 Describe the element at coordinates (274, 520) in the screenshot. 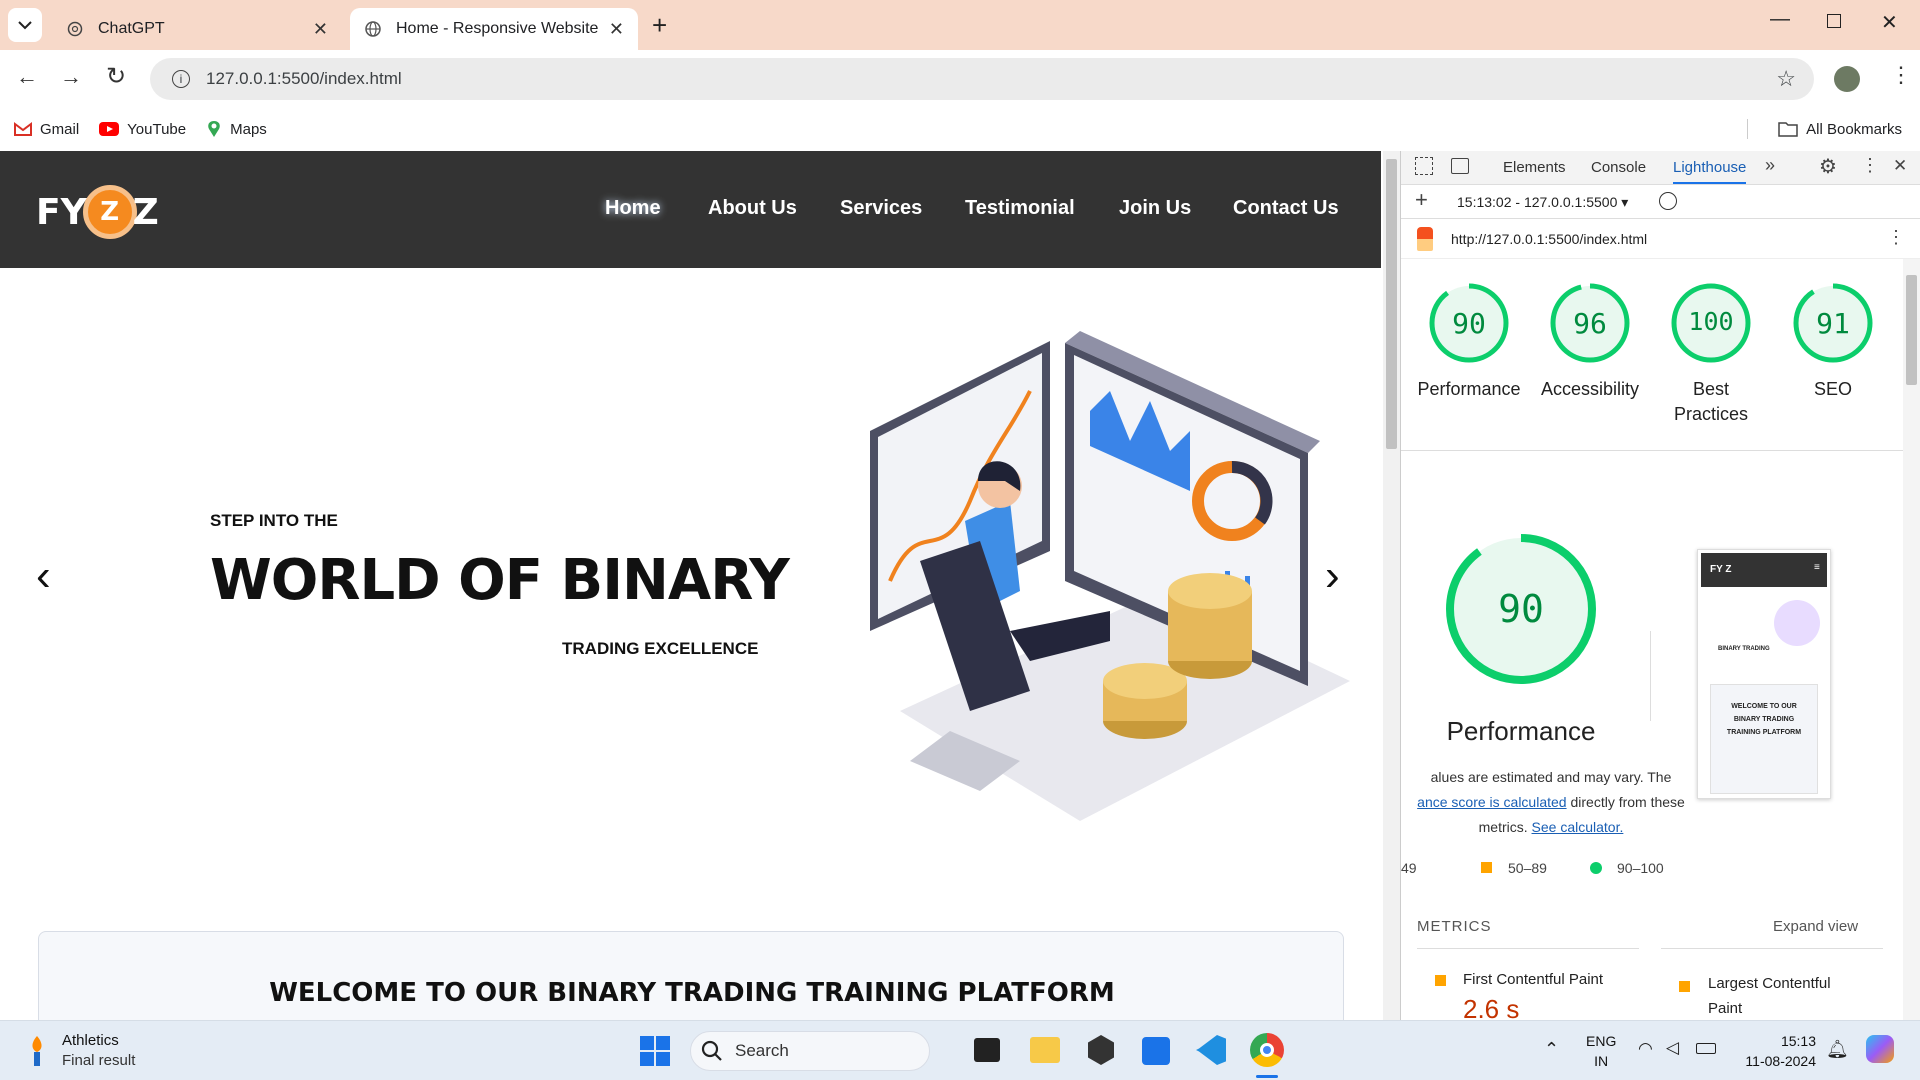

I see `hero-kicker: STEP INTO THE` at that location.